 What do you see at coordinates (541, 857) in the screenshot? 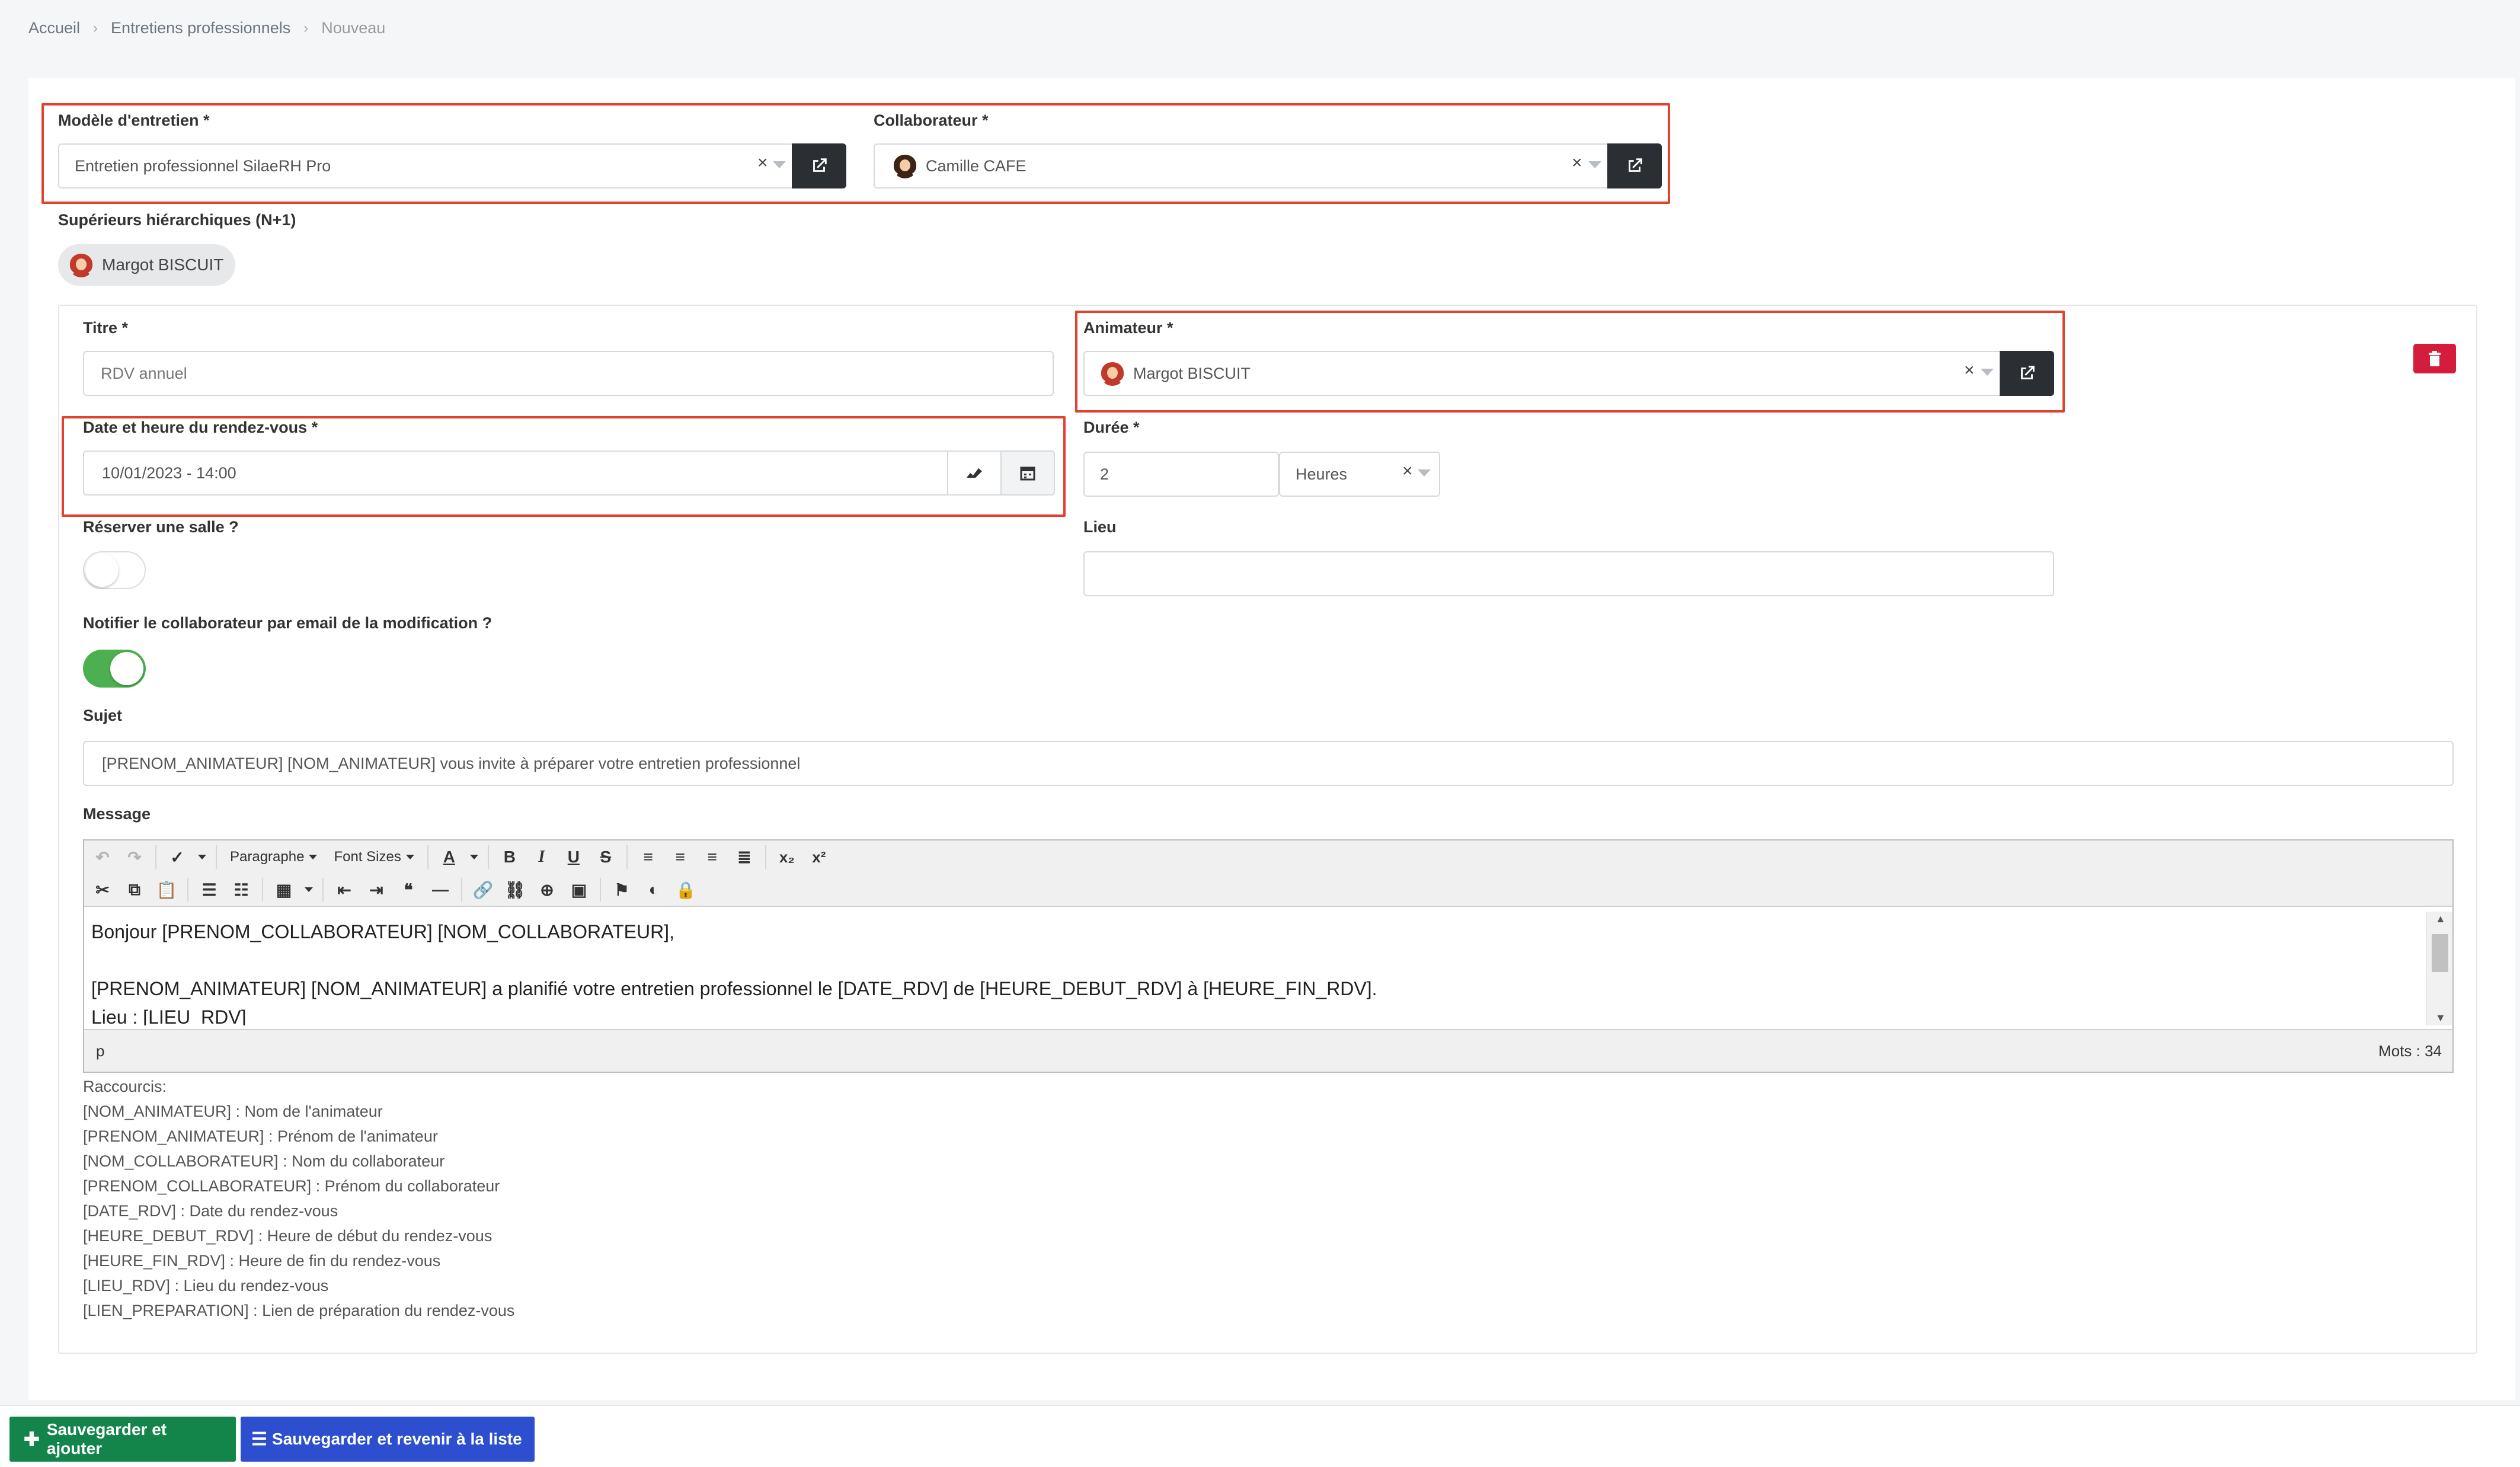
I see `italic-icon: I` at bounding box center [541, 857].